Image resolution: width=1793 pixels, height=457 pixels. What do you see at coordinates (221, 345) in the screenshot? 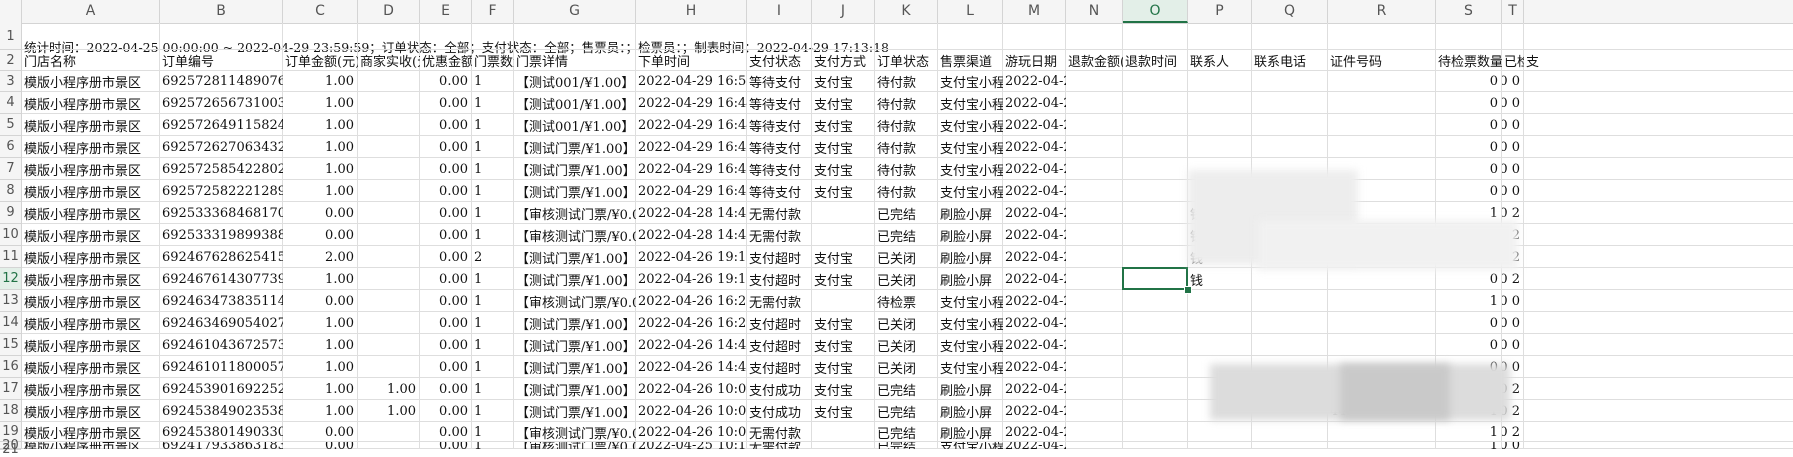
I see `table-cell: 692461043672573542` at bounding box center [221, 345].